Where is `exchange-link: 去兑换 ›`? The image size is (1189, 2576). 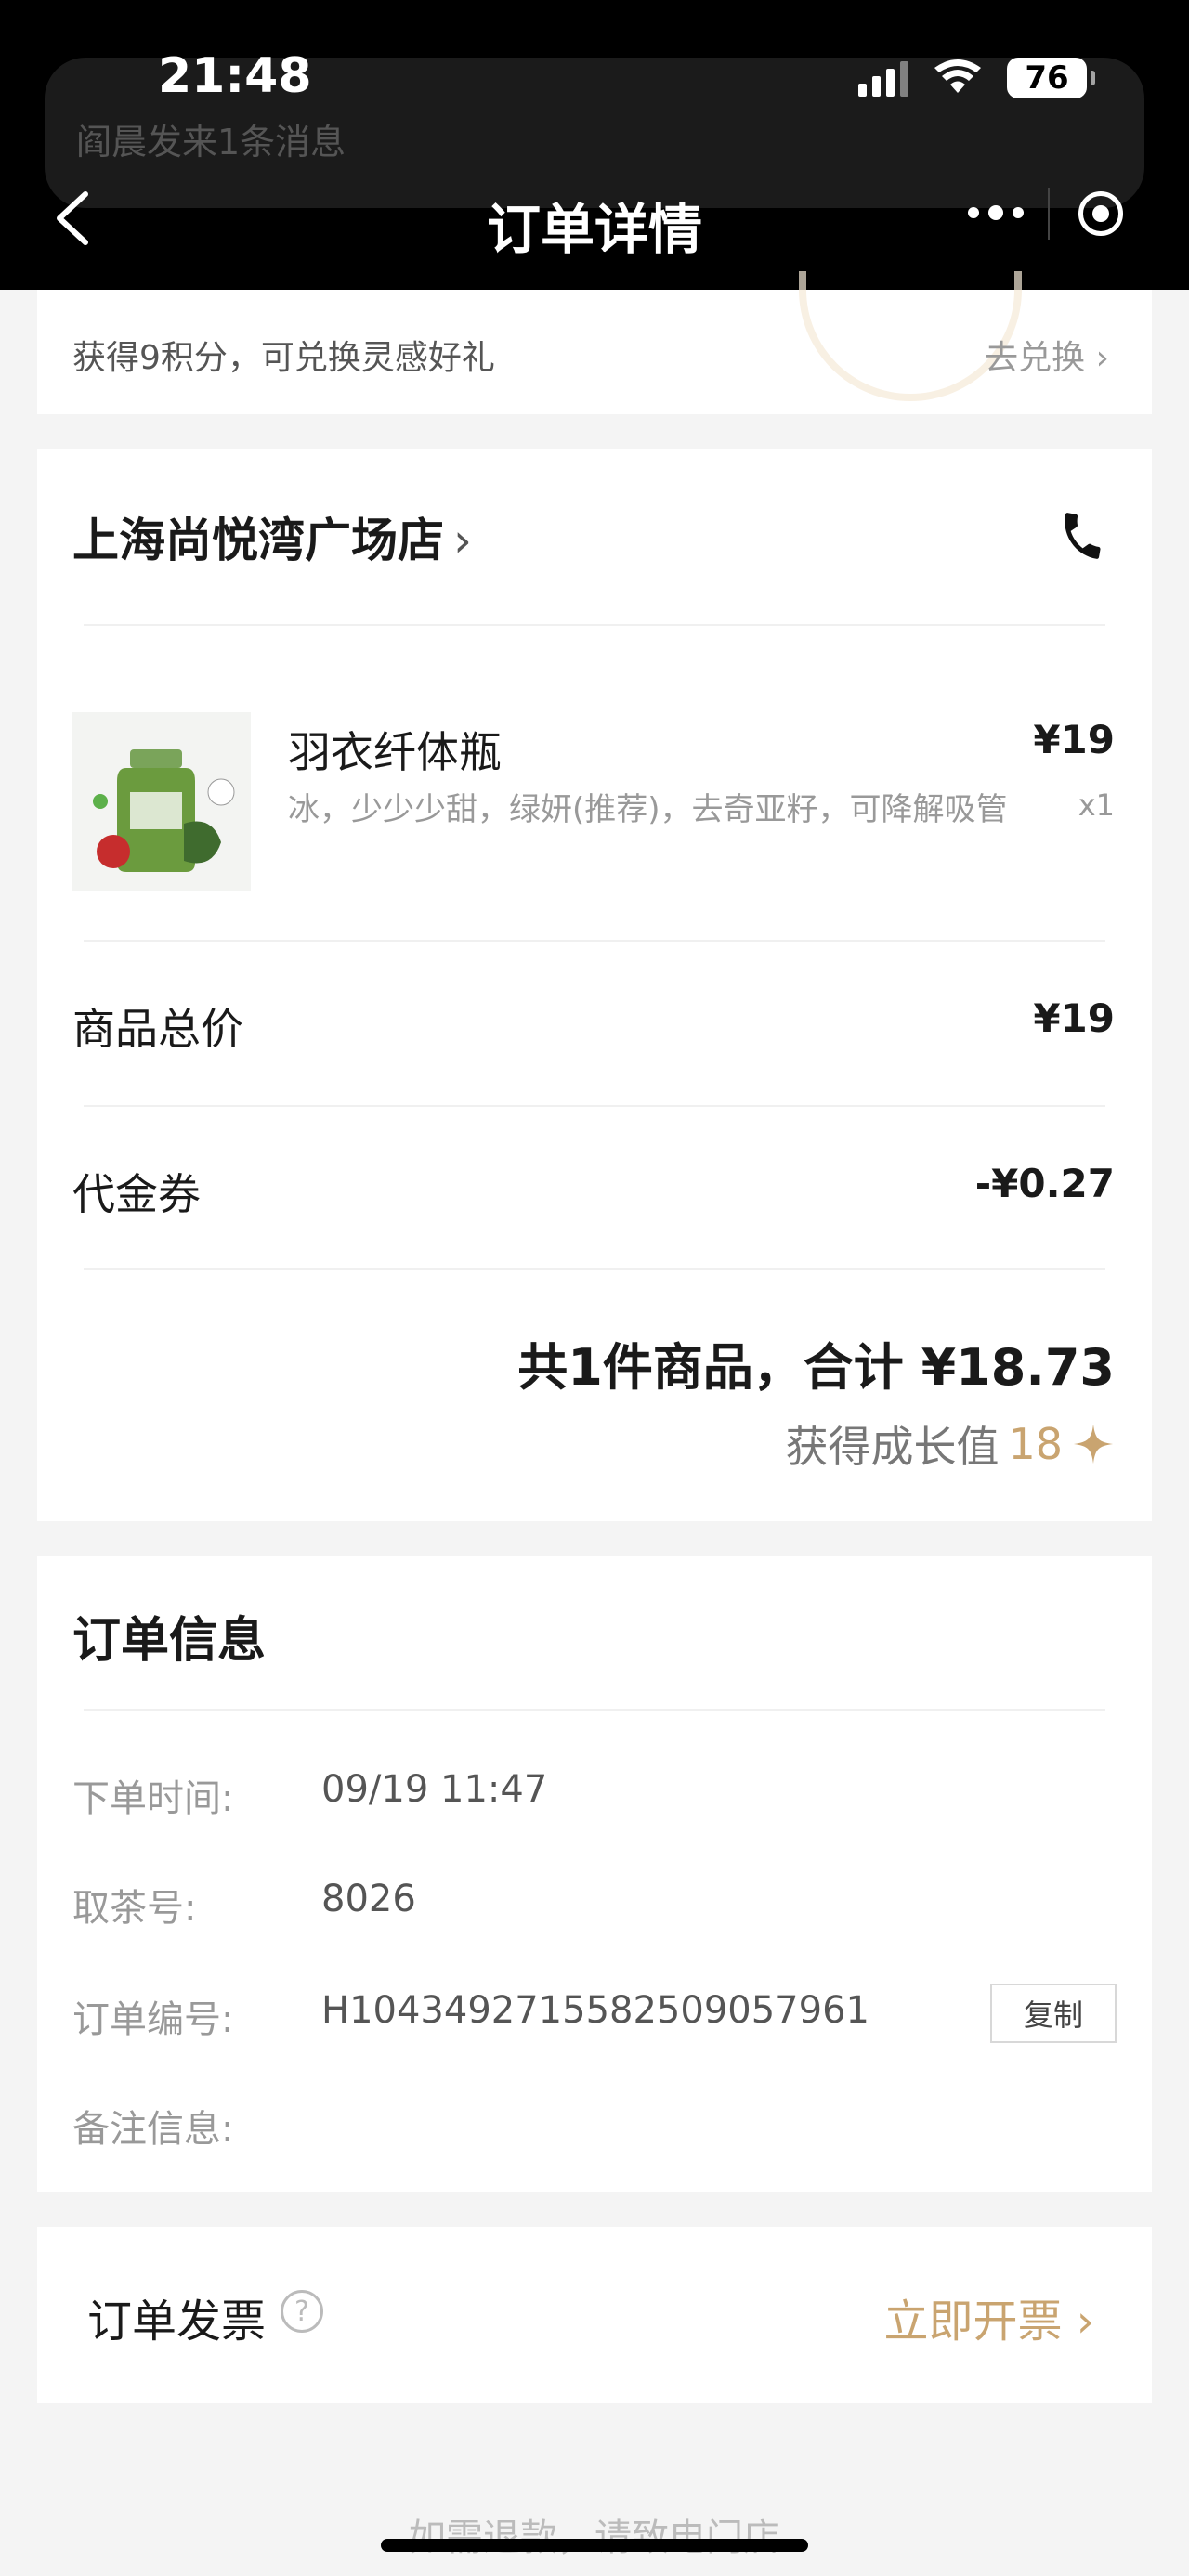 exchange-link: 去兑换 › is located at coordinates (1047, 355).